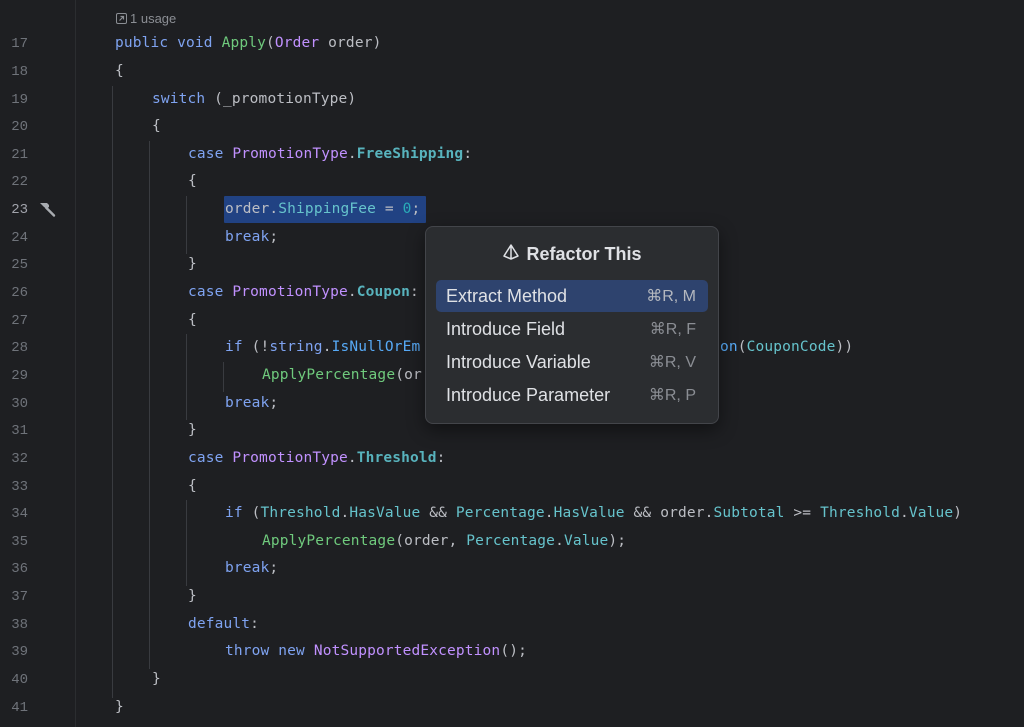 The height and width of the screenshot is (727, 1024). Describe the element at coordinates (512, 487) in the screenshot. I see `code-line: 33` at that location.